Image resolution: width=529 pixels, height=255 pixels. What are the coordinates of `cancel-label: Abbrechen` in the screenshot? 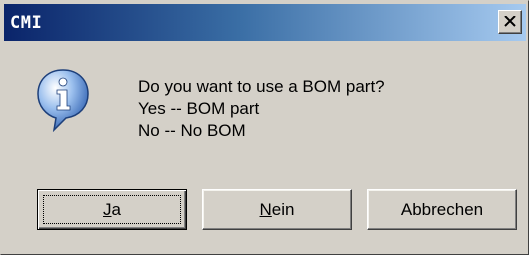 It's located at (442, 209).